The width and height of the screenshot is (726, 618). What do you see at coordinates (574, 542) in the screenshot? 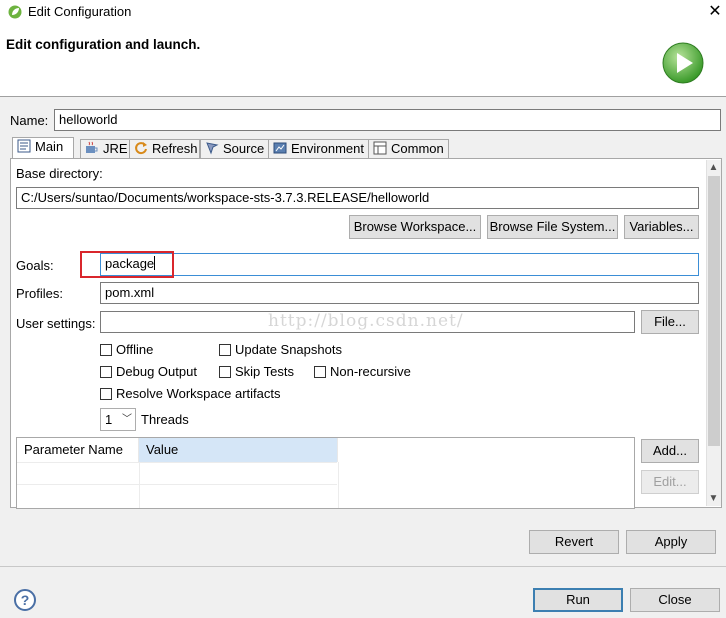
I see `revert-button: Revert` at bounding box center [574, 542].